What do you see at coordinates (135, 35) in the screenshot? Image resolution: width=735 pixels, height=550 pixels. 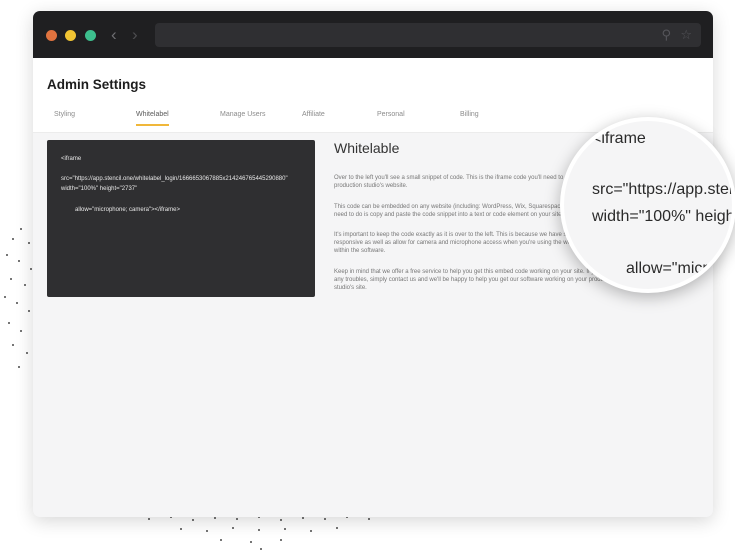 I see `chevron-right-icon: ›` at bounding box center [135, 35].